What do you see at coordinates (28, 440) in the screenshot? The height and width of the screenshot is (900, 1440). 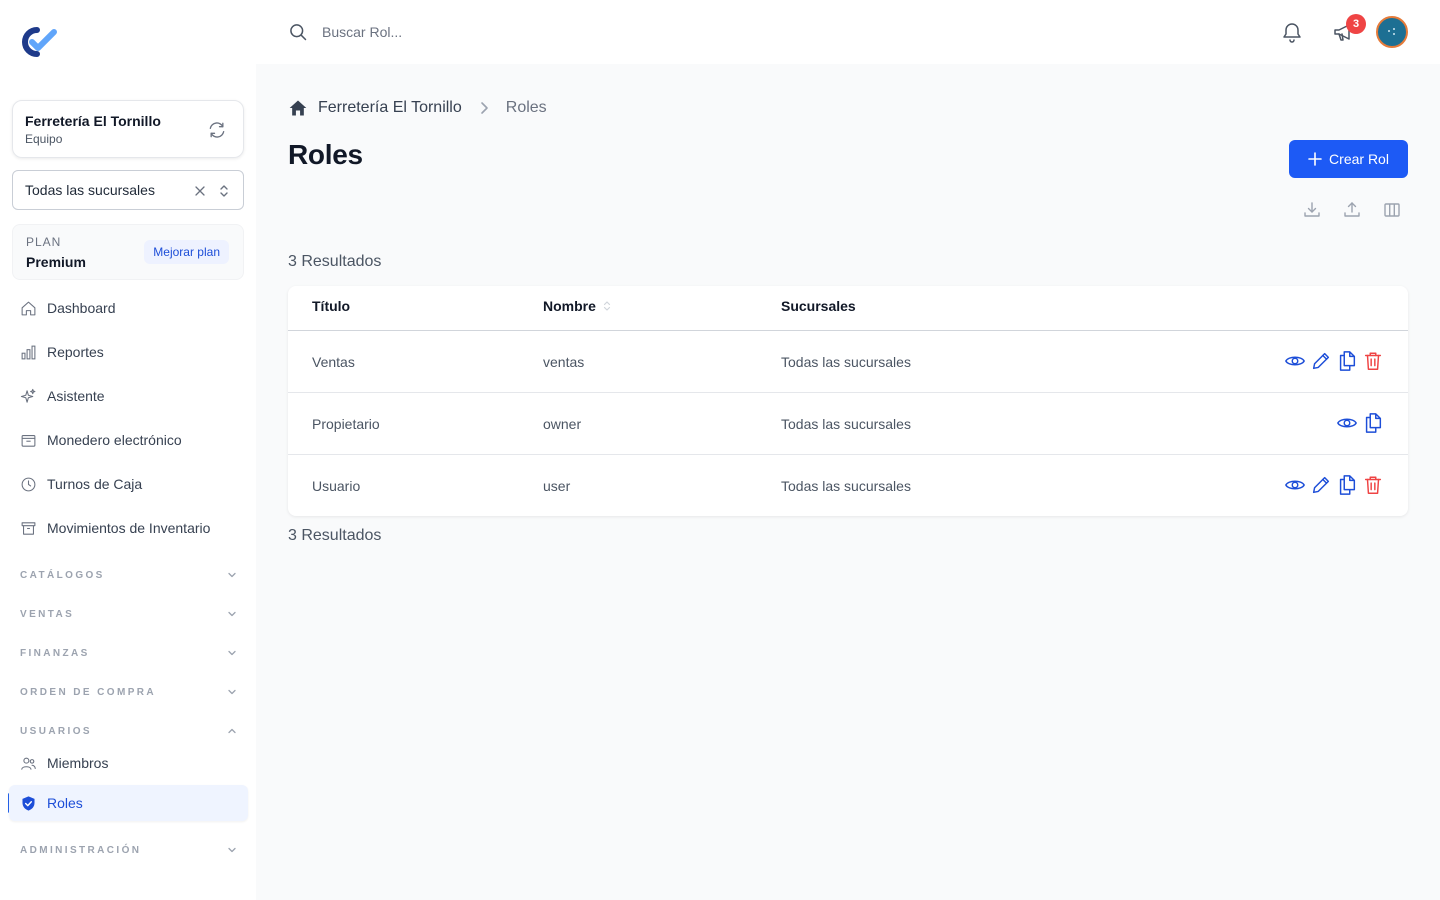 I see `wallet-icon` at bounding box center [28, 440].